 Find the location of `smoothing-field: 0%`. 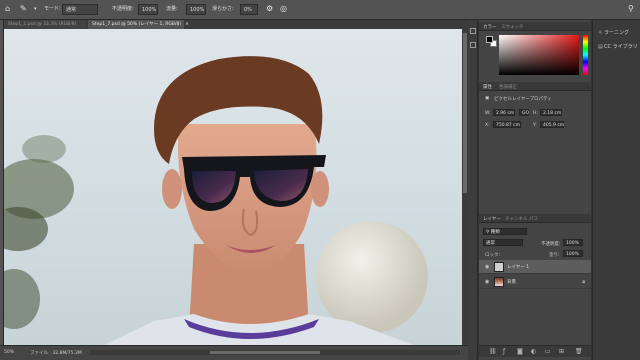

smoothing-field: 0% is located at coordinates (249, 9).